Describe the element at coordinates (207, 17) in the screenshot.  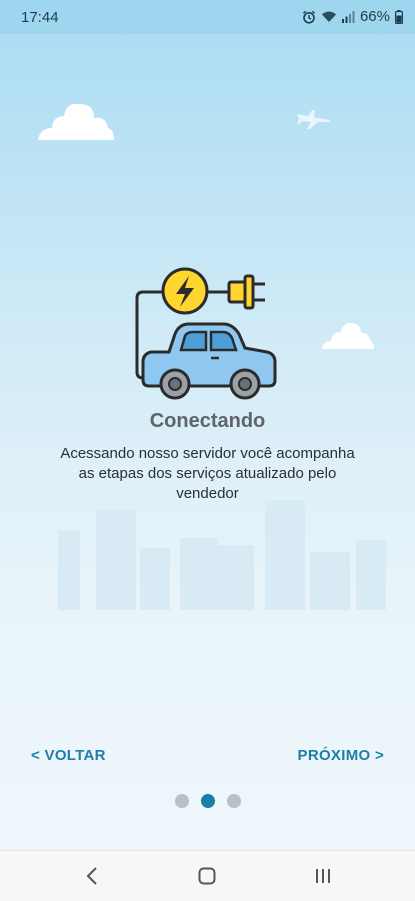
I see `status-bar: 17:44 66%` at that location.